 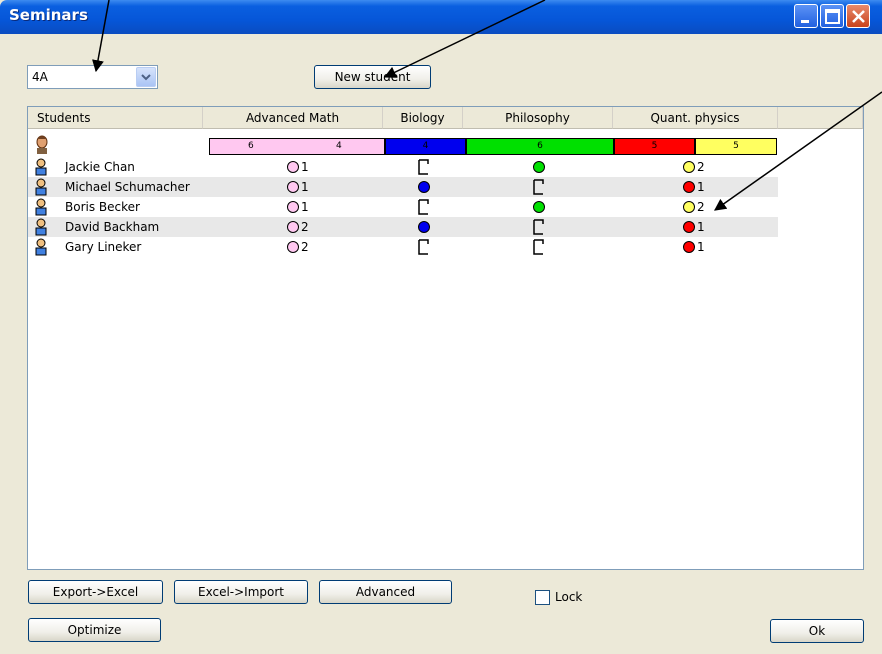 I want to click on close-icon, so click(x=858, y=16).